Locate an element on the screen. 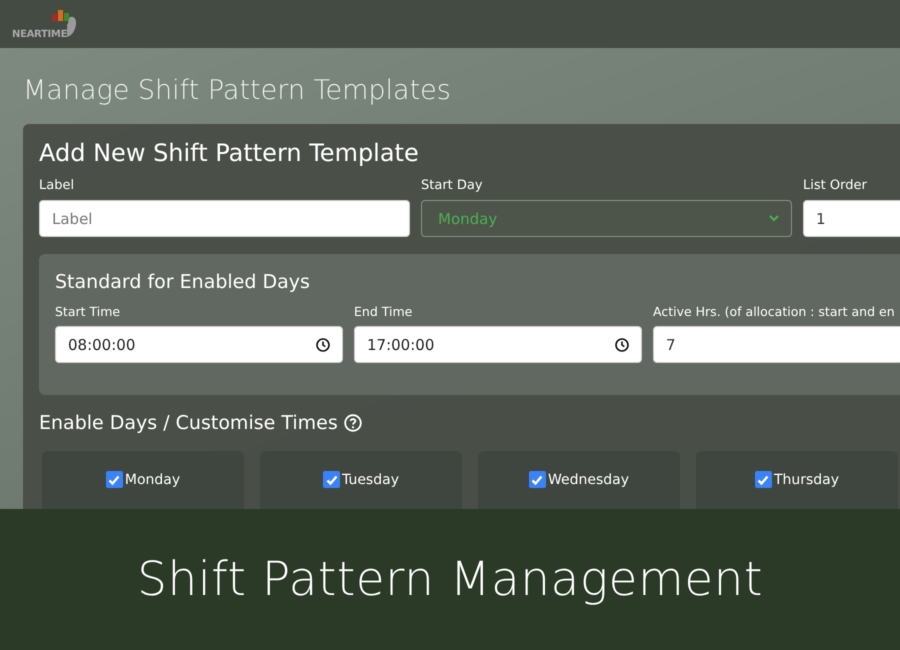  field-label: Start Time is located at coordinates (87, 312).